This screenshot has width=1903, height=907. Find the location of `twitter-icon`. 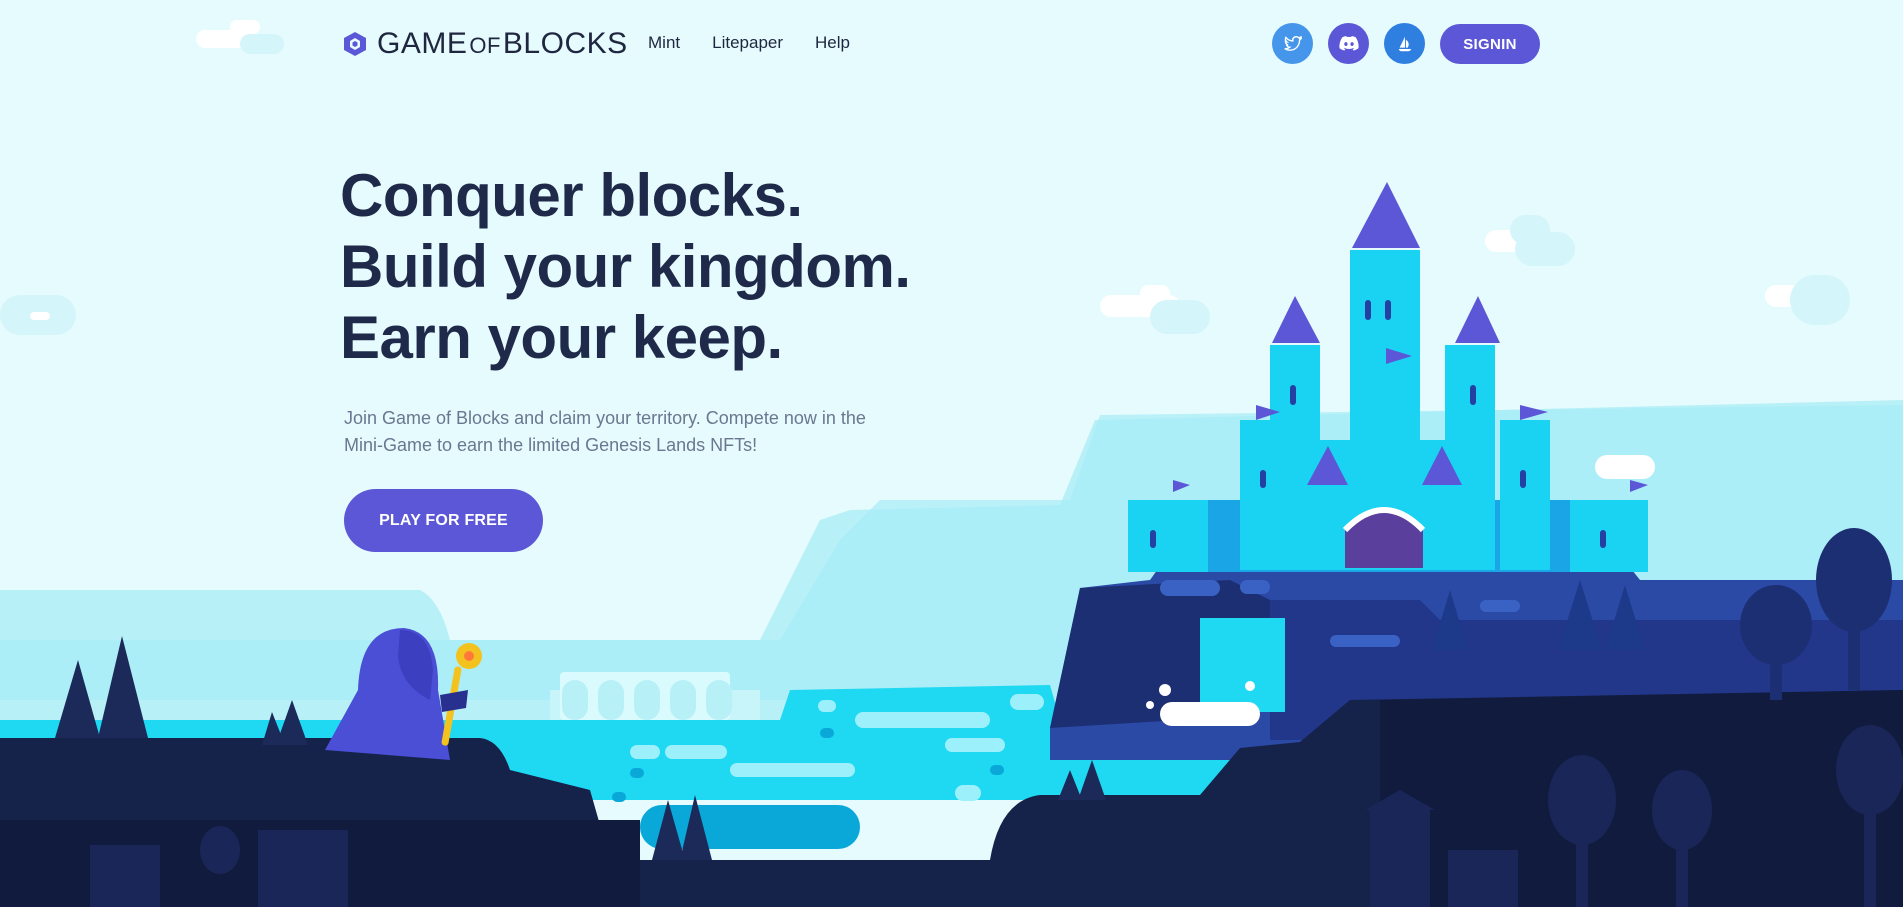

twitter-icon is located at coordinates (1292, 43).